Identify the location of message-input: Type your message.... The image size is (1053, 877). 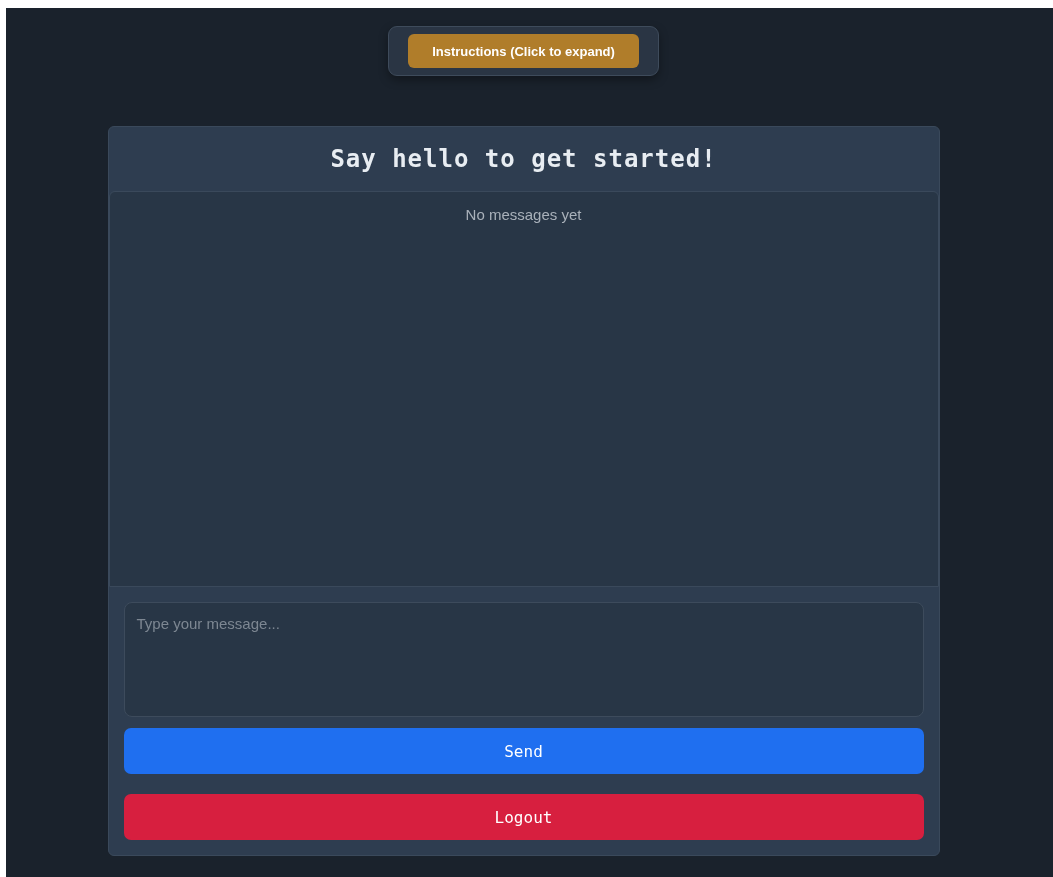
(523, 659).